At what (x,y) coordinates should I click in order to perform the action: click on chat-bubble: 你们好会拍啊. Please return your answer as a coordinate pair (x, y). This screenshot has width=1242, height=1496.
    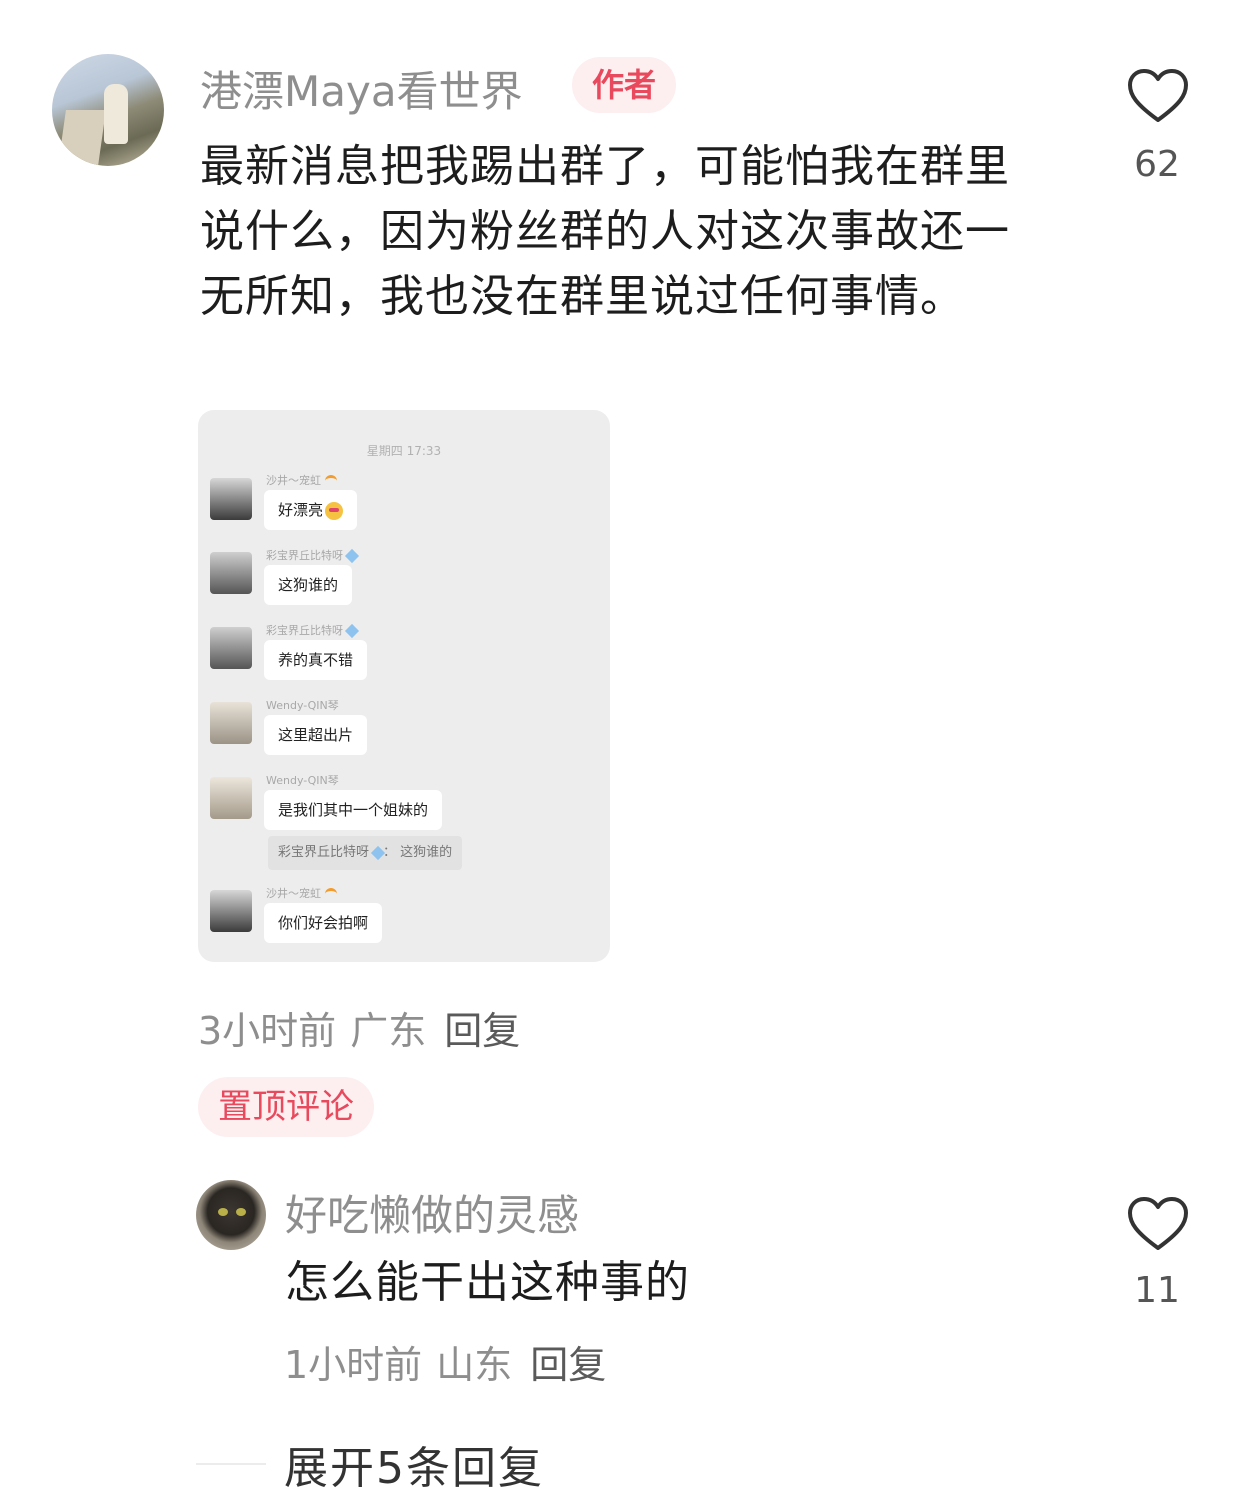
    Looking at the image, I should click on (323, 923).